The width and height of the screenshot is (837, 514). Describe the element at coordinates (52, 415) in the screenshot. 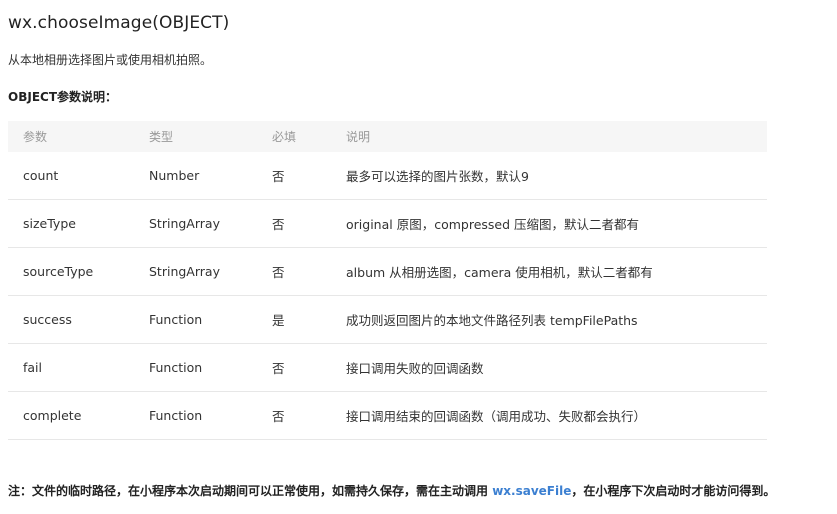

I see `cell-param: complete` at that location.